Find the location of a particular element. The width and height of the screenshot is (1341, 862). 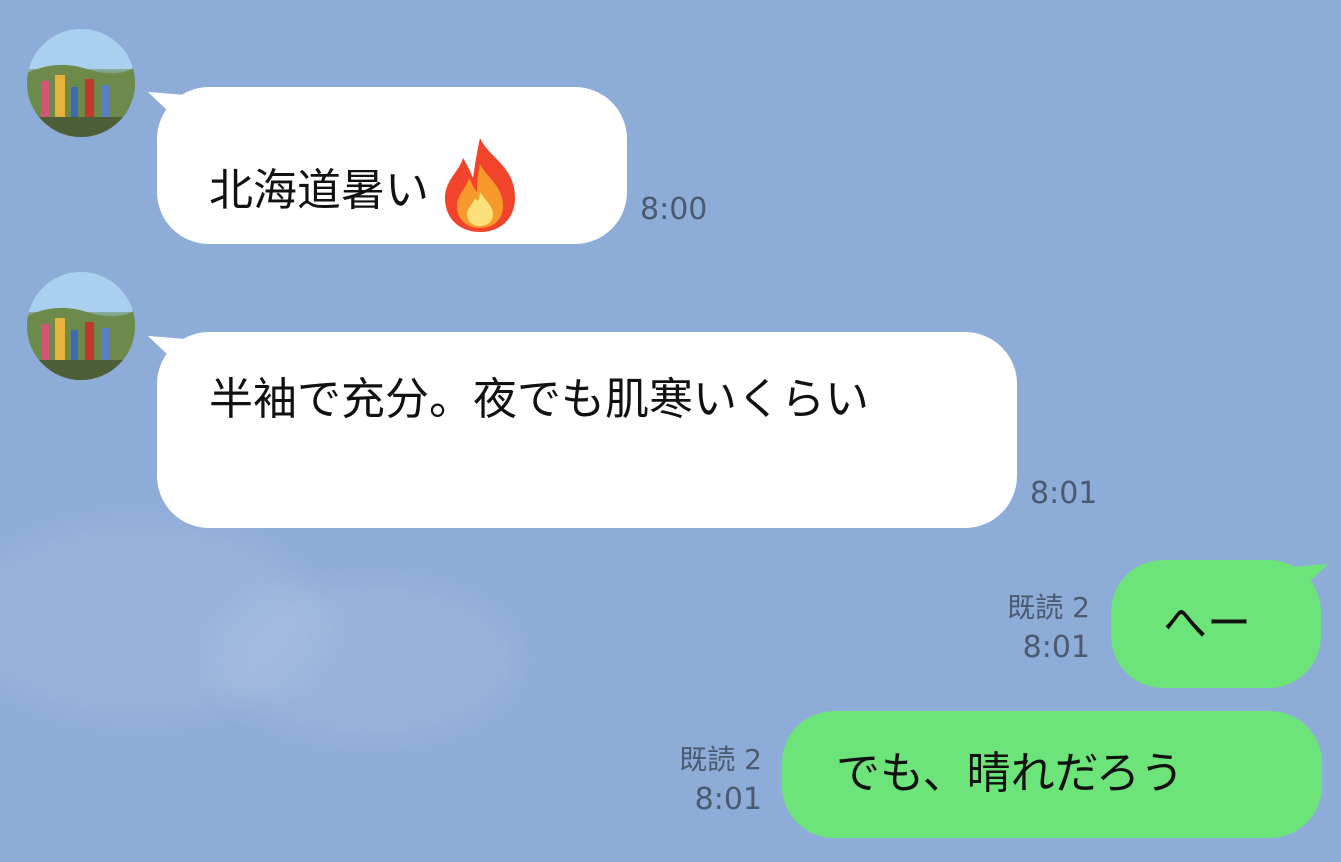

message-text: 半袖で充分。夜でも肌寒いくらい is located at coordinates (539, 399).